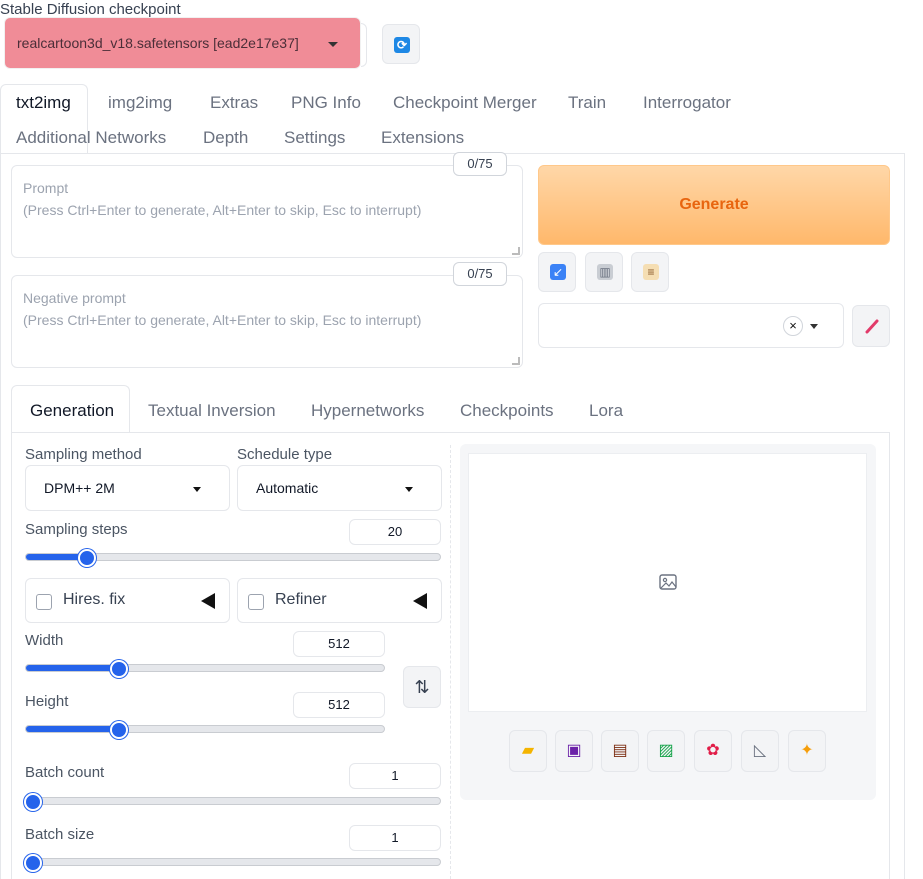 The width and height of the screenshot is (923, 879). I want to click on swap-arrows-icon: ⇅, so click(422, 687).